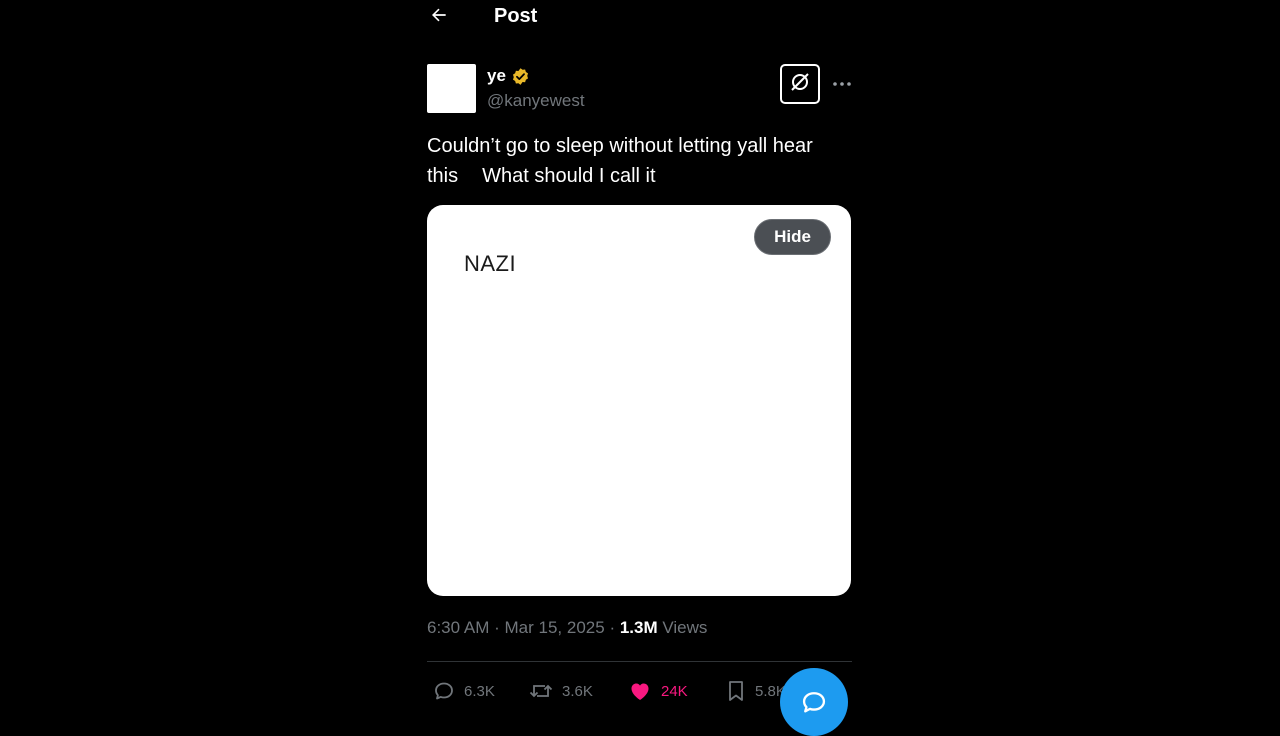 This screenshot has width=1280, height=736. I want to click on reply-button: 6.3K, so click(463, 691).